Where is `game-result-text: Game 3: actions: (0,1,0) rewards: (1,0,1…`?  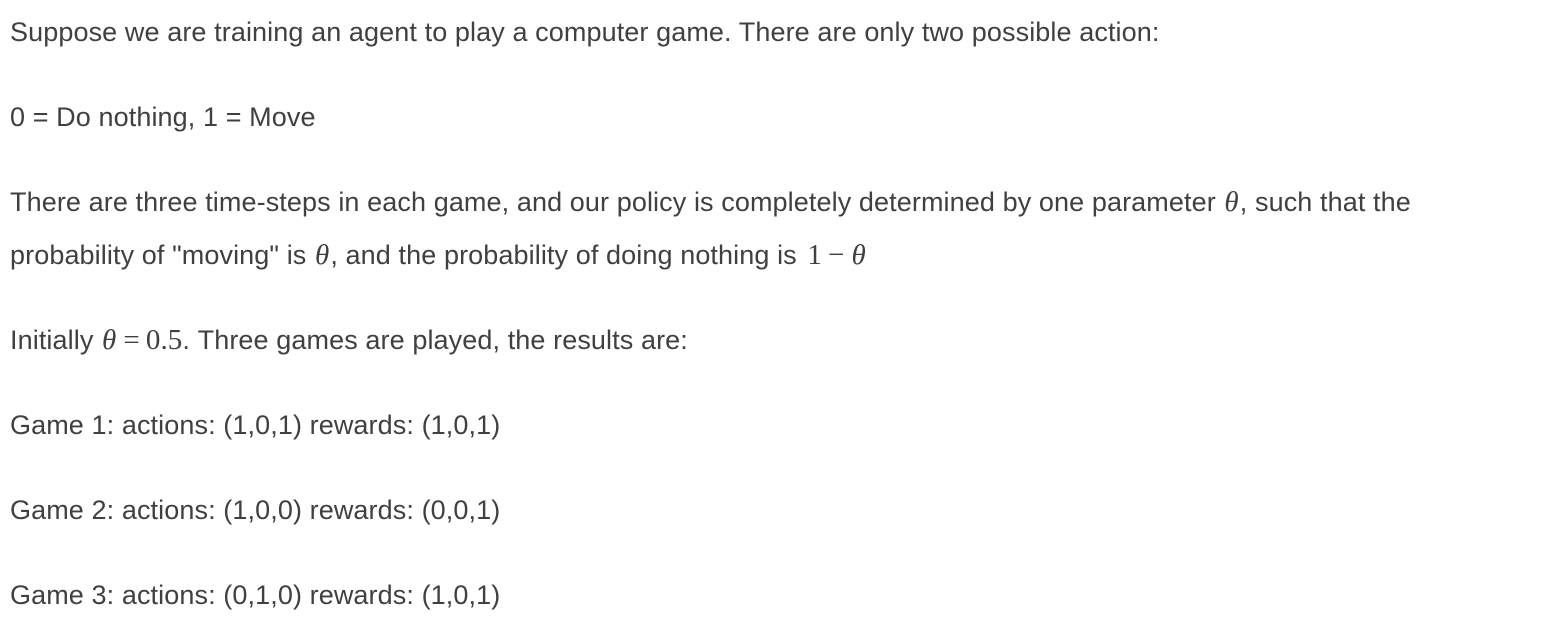 game-result-text: Game 3: actions: (0,1,0) rewards: (1,0,1… is located at coordinates (255, 595).